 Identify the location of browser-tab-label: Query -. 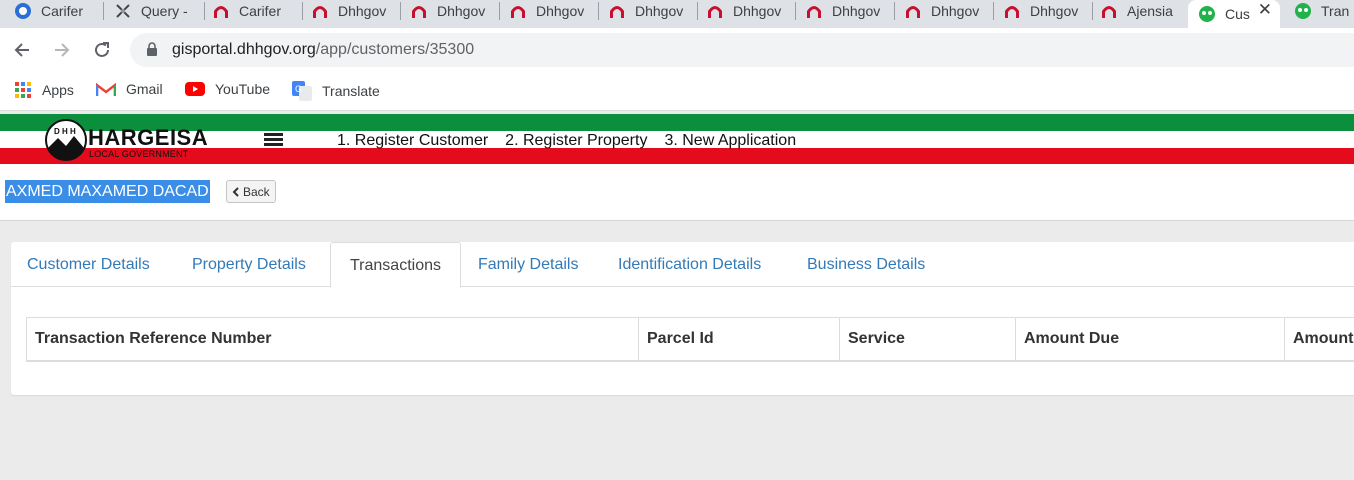
(164, 11).